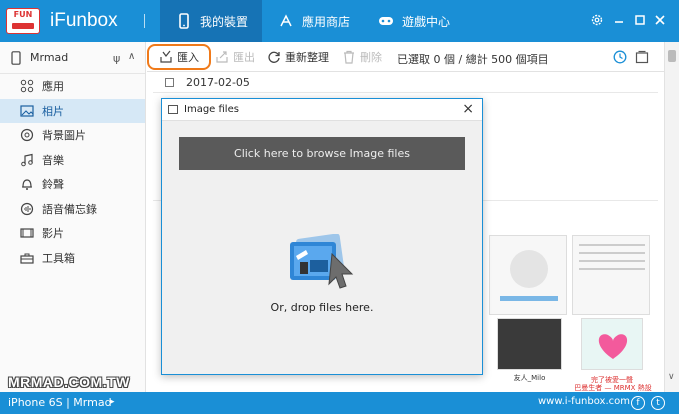 The height and width of the screenshot is (414, 679). I want to click on tab-game-center: 遊戲中心, so click(412, 21).